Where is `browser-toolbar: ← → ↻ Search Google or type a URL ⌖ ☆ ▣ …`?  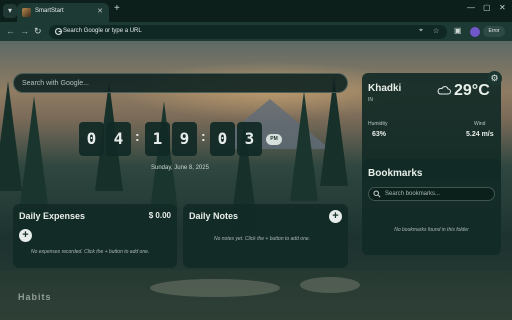
browser-toolbar: ← → ↻ Search Google or type a URL ⌖ ☆ ▣ … is located at coordinates (256, 31).